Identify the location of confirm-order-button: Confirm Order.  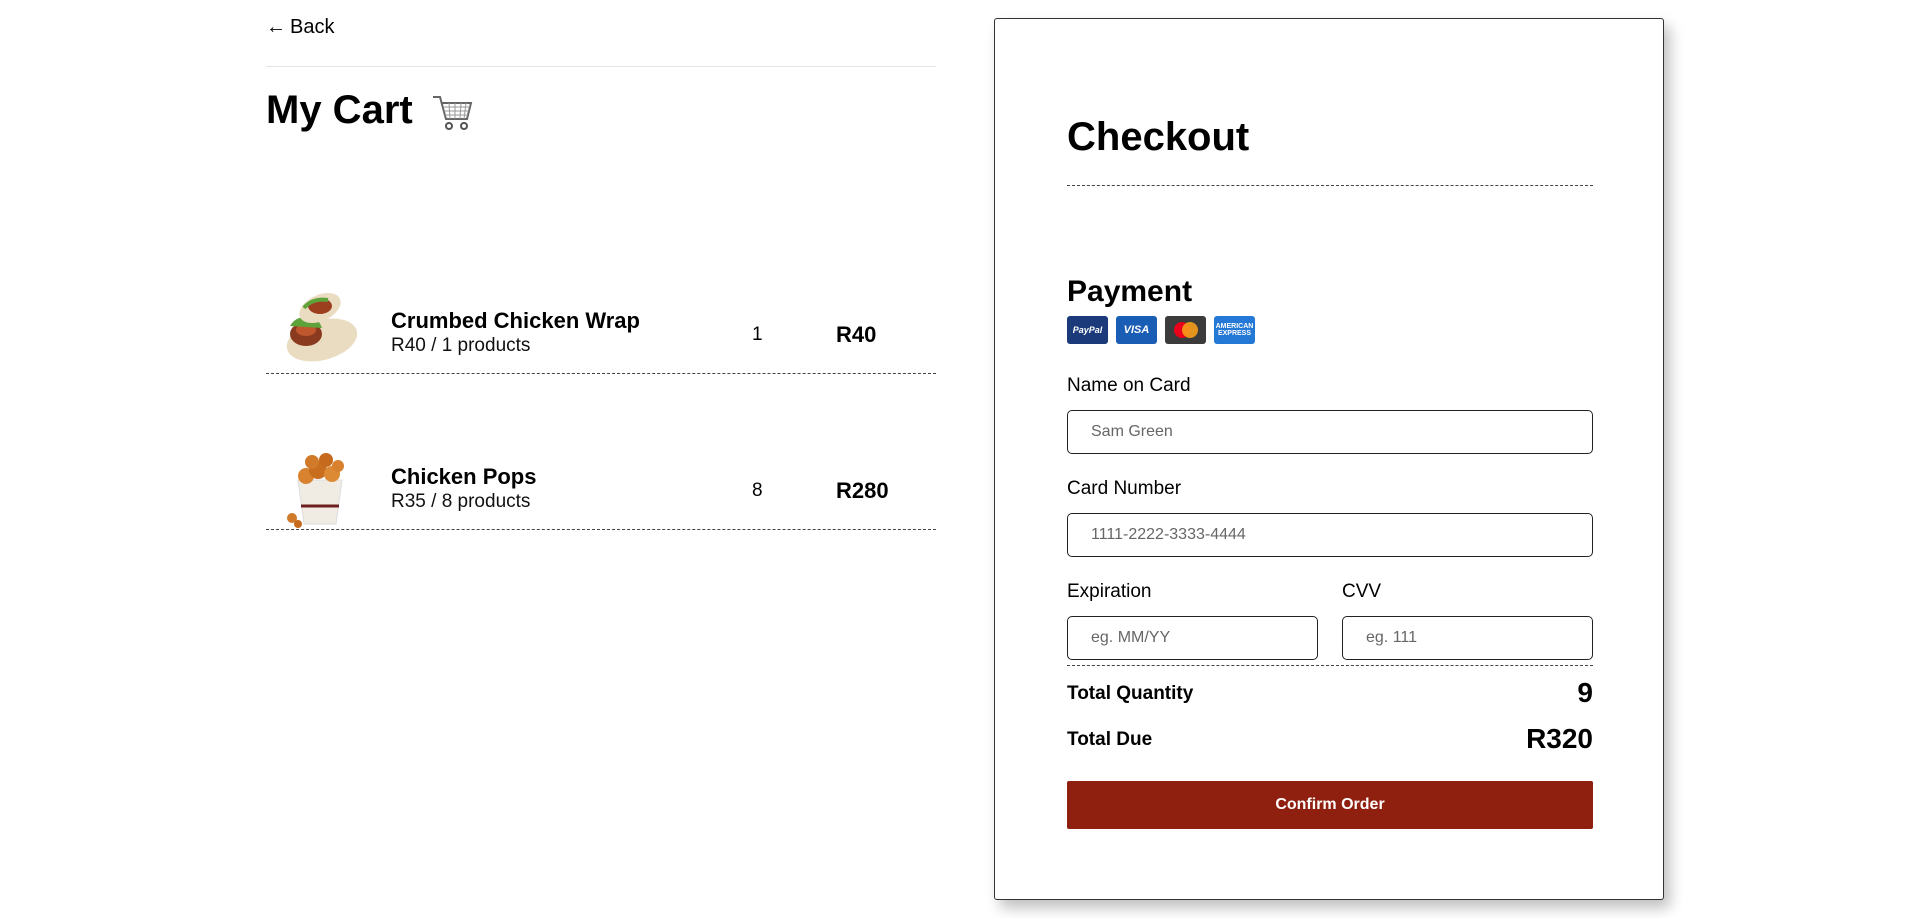
(1330, 805).